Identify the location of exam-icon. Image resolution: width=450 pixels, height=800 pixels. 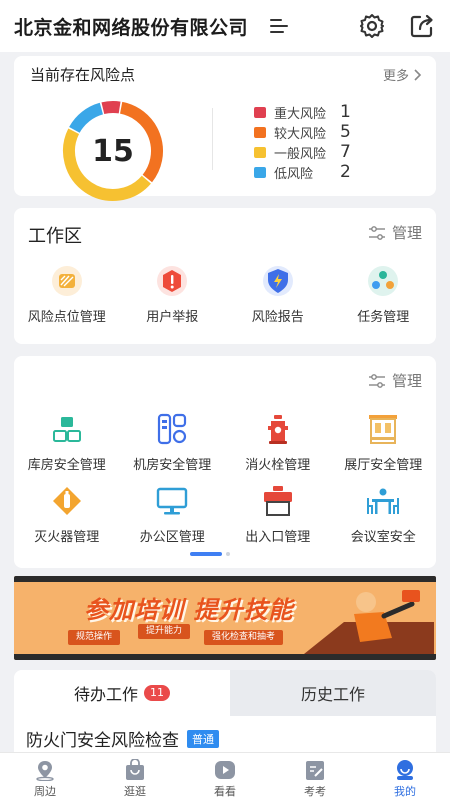
(315, 770).